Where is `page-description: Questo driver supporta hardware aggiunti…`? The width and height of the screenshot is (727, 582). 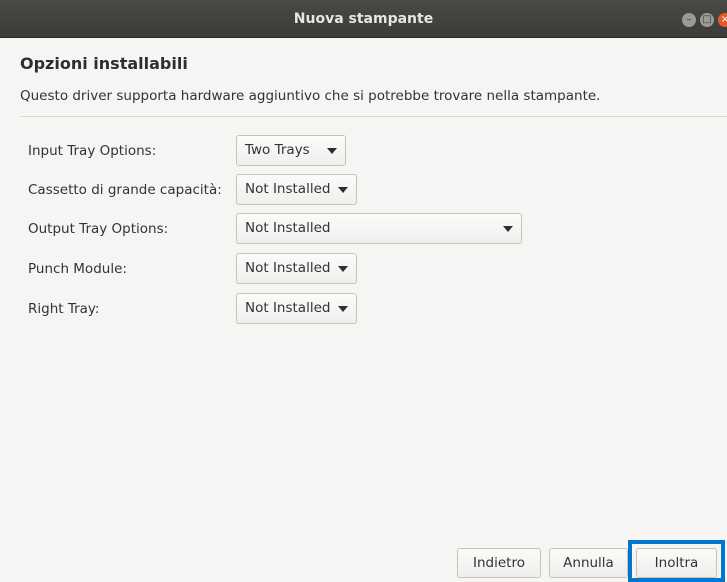 page-description: Questo driver supporta hardware aggiunti… is located at coordinates (310, 96).